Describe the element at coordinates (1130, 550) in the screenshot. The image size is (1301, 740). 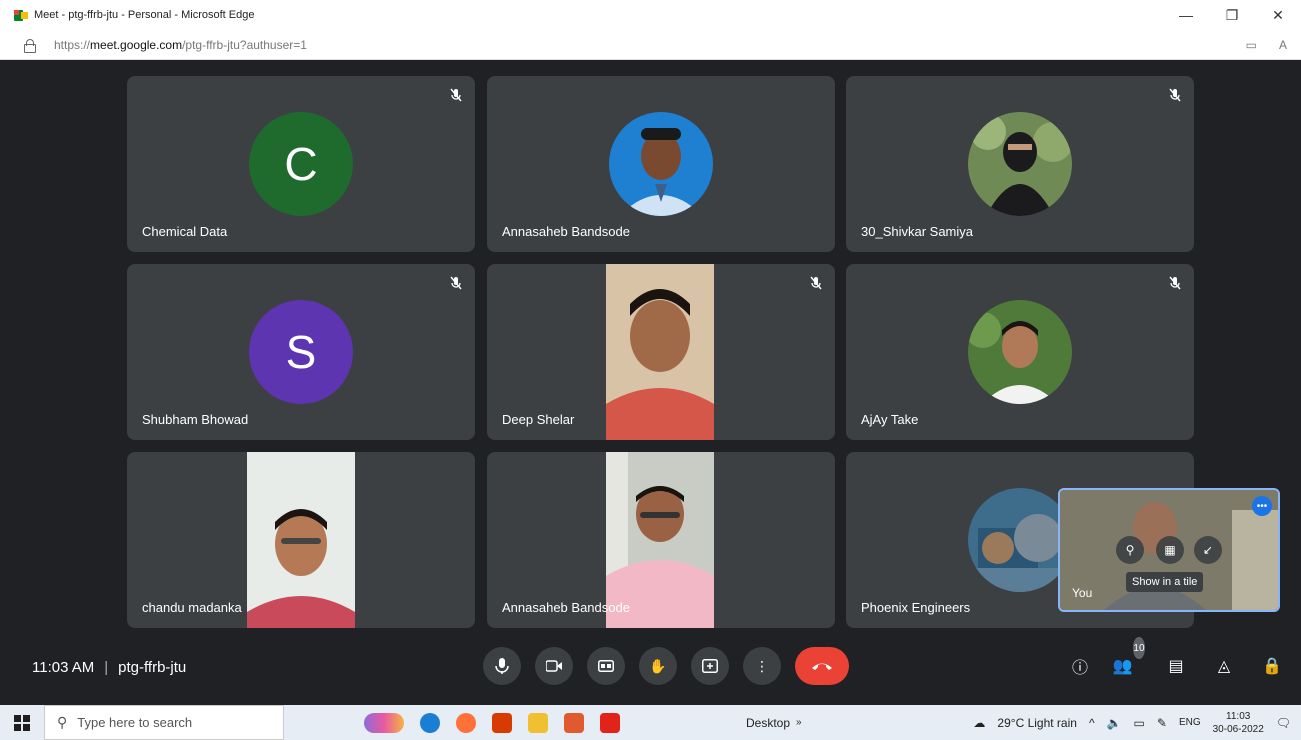
I see `pin-icon: ⚲` at that location.